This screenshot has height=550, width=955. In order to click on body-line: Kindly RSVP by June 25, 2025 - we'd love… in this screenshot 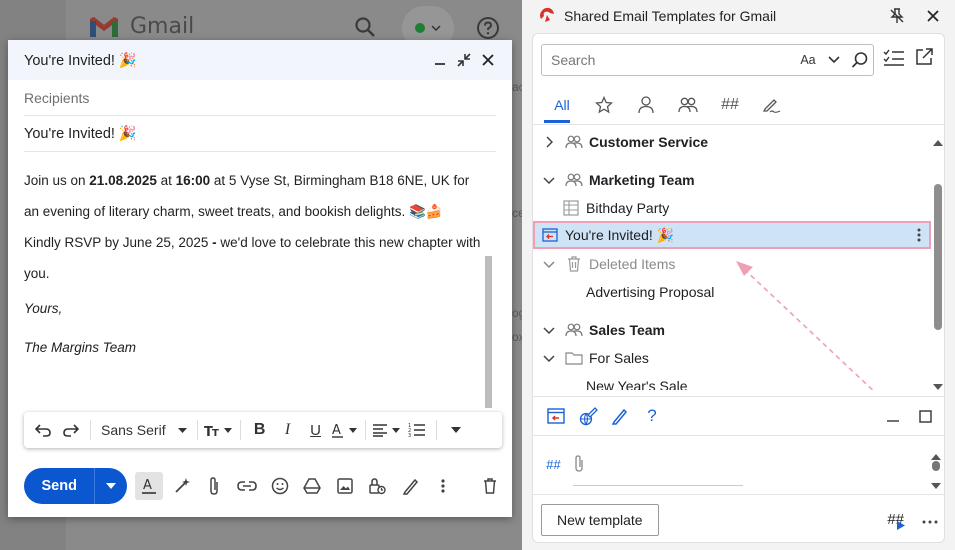, I will do `click(252, 242)`.